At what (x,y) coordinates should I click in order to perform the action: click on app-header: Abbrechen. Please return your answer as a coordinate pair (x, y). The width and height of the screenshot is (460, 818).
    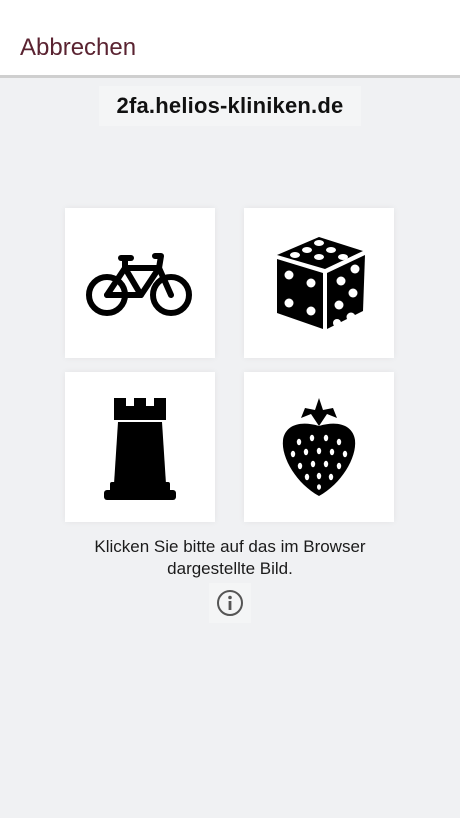
    Looking at the image, I should click on (230, 39).